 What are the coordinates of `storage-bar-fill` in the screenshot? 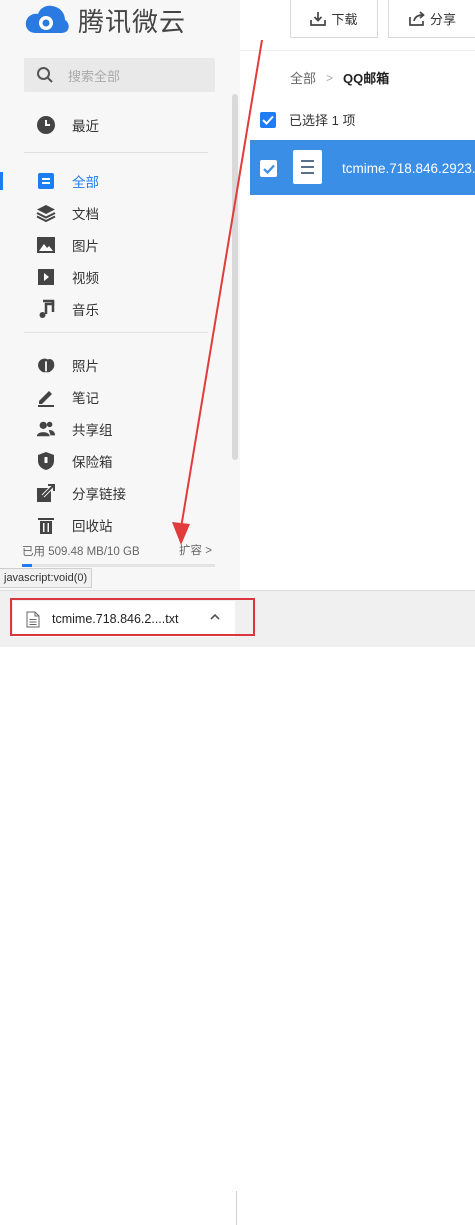 It's located at (27, 565).